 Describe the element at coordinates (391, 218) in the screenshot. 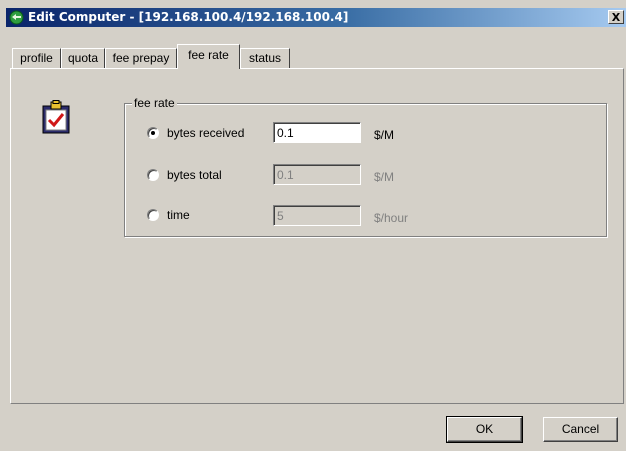

I see `time-unit: $/hour` at that location.